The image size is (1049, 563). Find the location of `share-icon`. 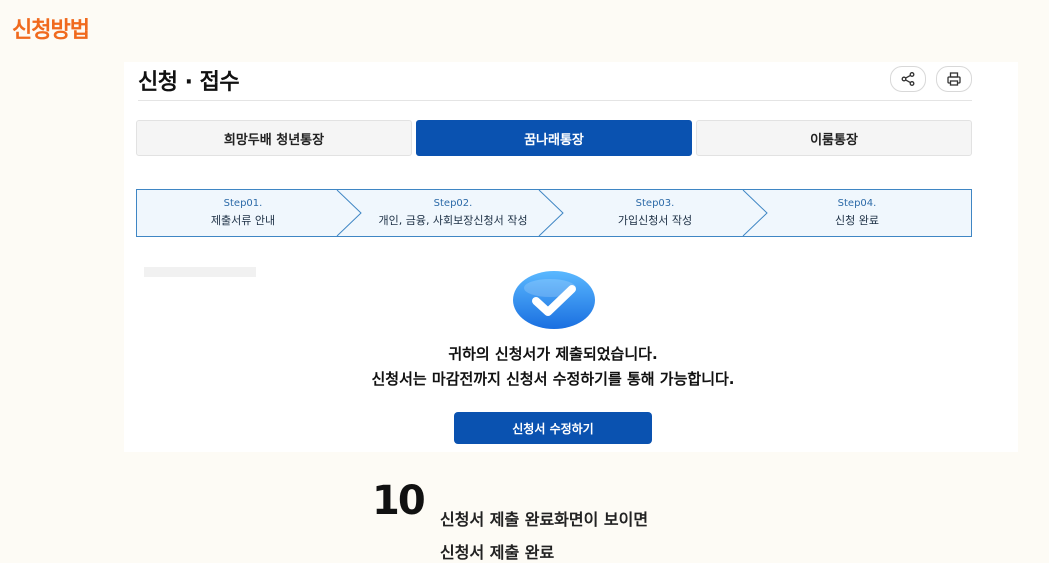

share-icon is located at coordinates (908, 79).